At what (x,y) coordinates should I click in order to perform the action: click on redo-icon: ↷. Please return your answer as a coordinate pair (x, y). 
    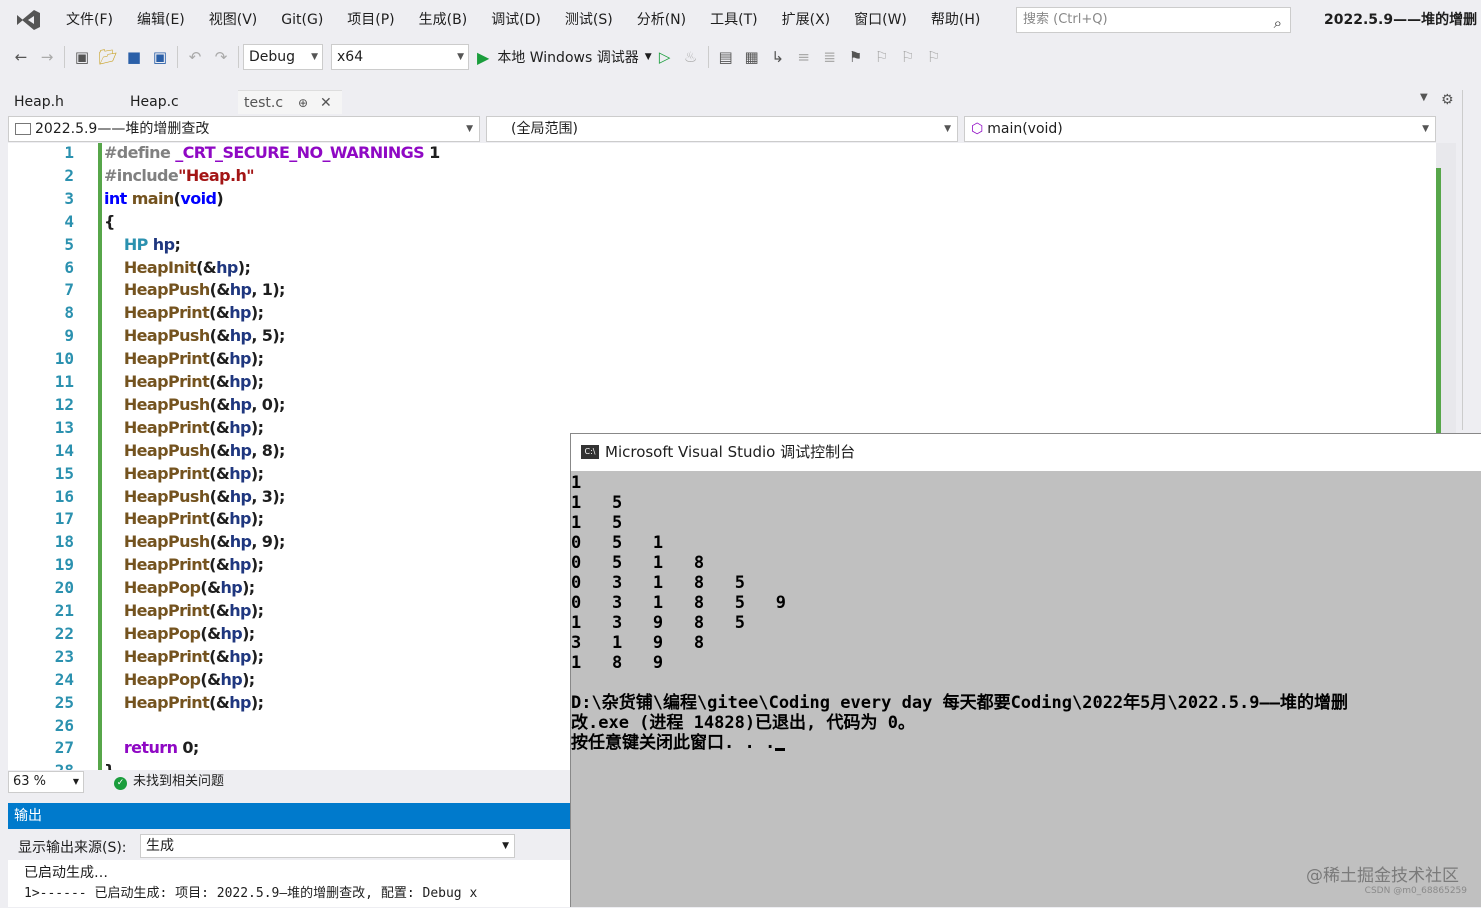
    Looking at the image, I should click on (221, 57).